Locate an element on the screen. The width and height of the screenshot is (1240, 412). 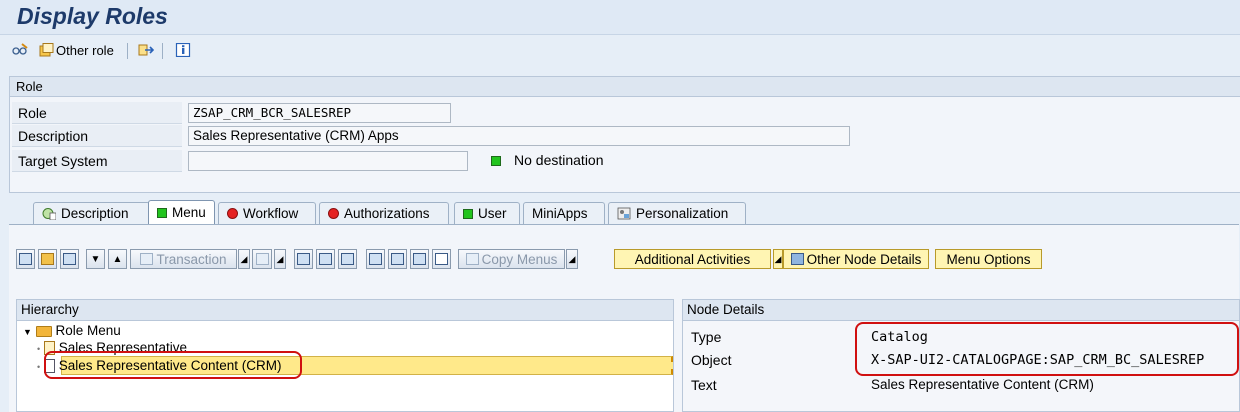
transport-arrow-icon is located at coordinates (146, 50).